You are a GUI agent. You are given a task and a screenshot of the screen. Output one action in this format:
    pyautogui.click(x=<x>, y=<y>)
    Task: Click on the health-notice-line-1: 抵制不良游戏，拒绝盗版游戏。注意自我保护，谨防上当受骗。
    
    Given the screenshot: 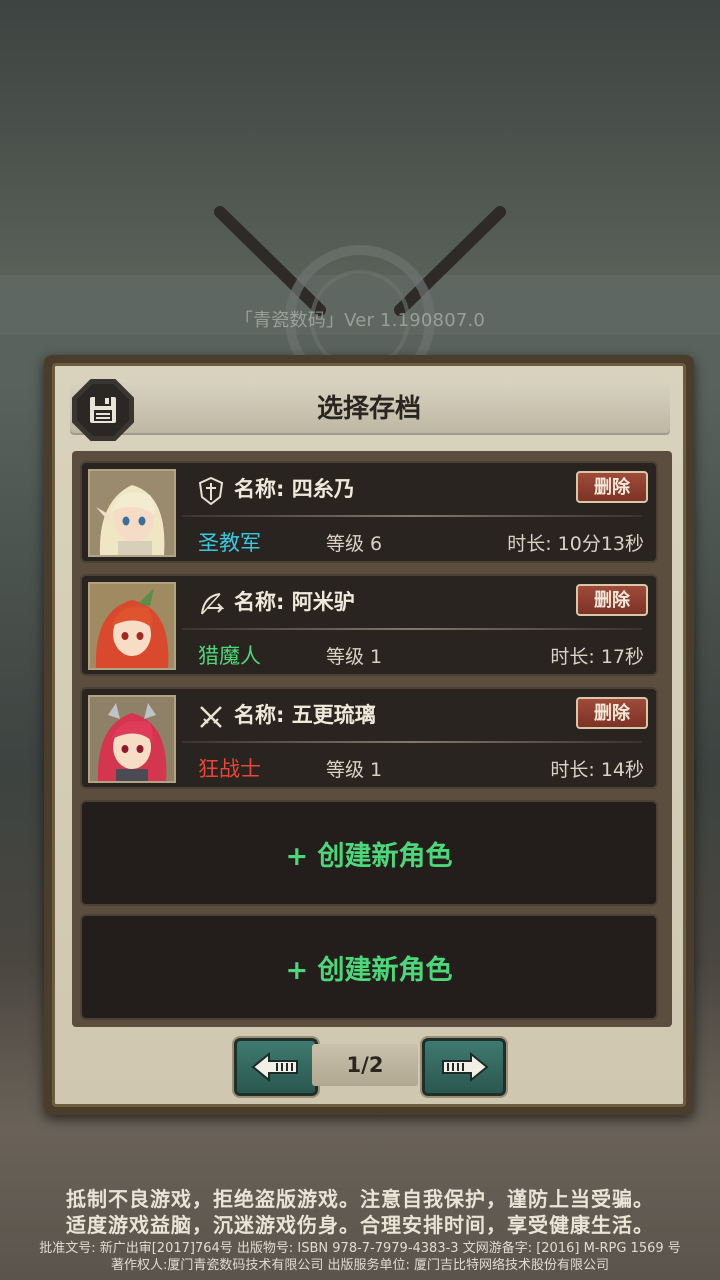 What is the action you would take?
    pyautogui.click(x=360, y=1199)
    